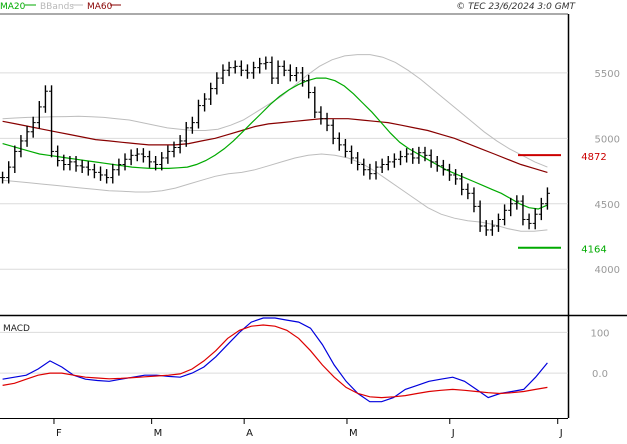 Image resolution: width=627 pixels, height=444 pixels. Describe the element at coordinates (57, 7) in the screenshot. I see `legend-bbands-label: BBands` at that location.